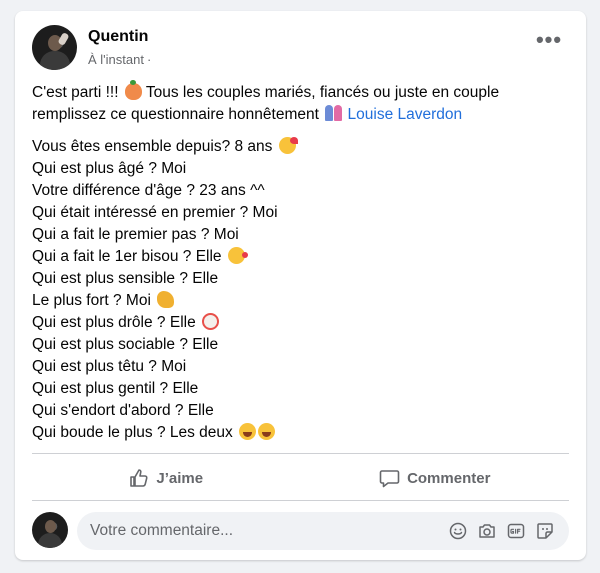 This screenshot has width=600, height=573. Describe the element at coordinates (155, 212) in the screenshot. I see `qa-line: Qui était intéressé en premier ? Moi` at that location.